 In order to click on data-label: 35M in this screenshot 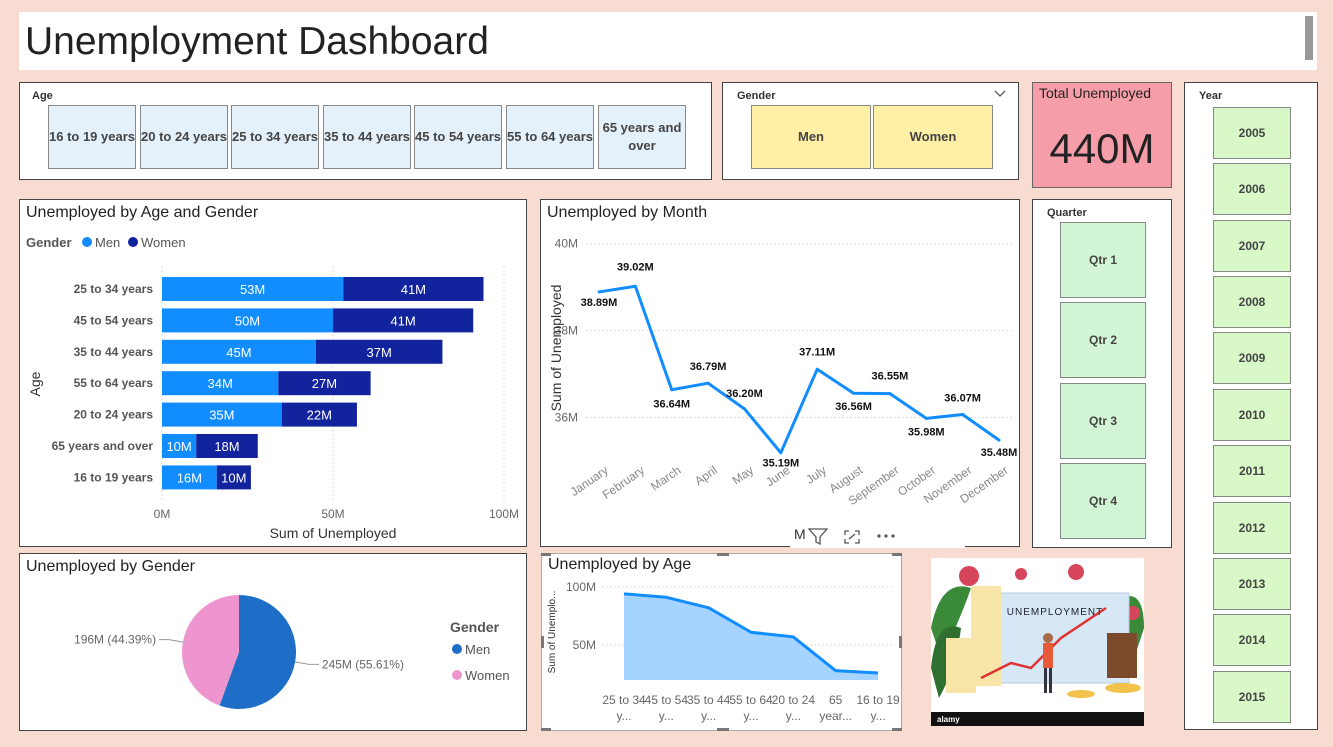, I will do `click(221, 415)`.